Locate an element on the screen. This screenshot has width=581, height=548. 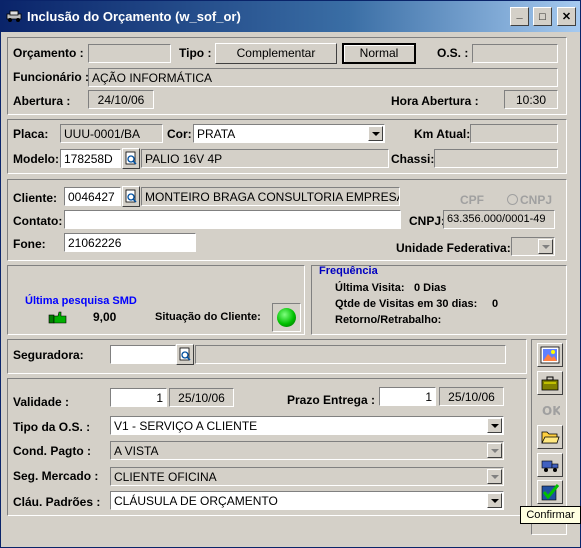
cnpj-radio-icon is located at coordinates (512, 199).